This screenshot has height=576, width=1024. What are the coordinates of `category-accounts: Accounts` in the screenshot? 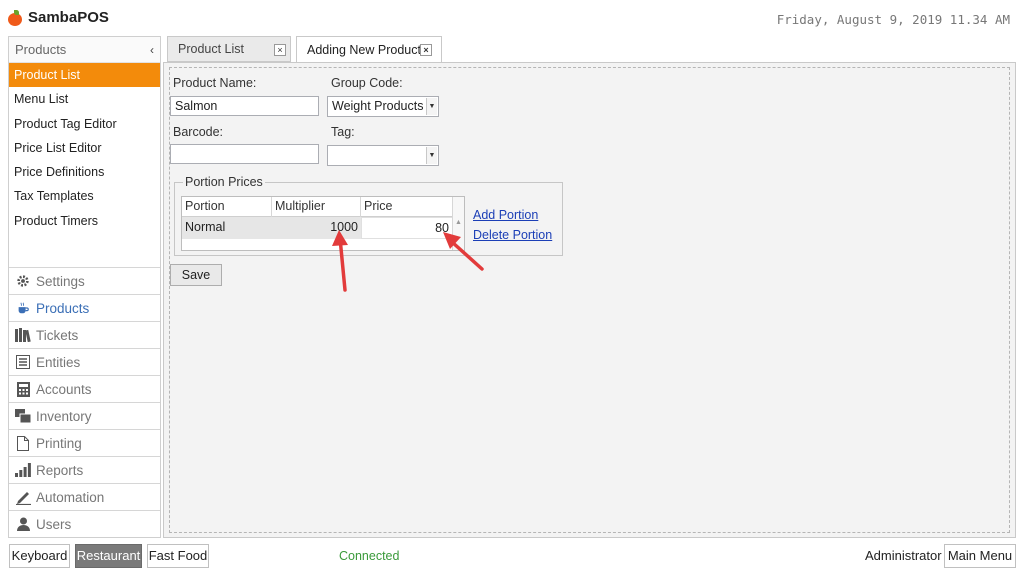 It's located at (84, 388).